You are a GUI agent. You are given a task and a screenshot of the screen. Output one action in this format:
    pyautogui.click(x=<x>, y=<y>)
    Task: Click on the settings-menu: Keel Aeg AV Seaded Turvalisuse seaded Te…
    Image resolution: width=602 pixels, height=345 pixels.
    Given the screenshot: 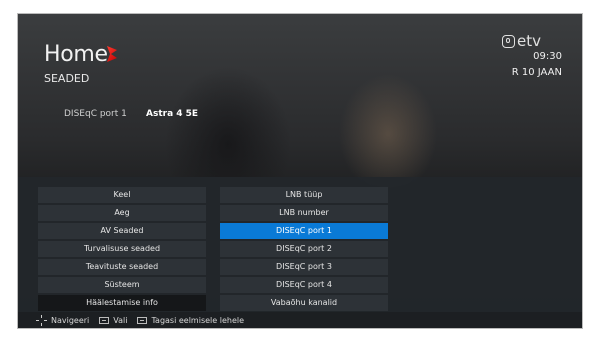 What is the action you would take?
    pyautogui.click(x=122, y=250)
    